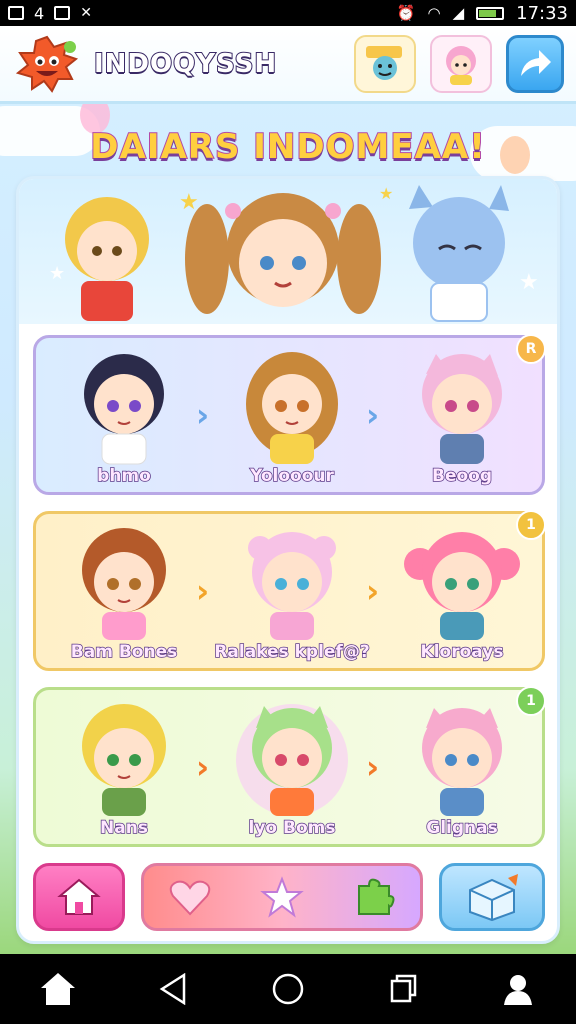  I want to click on character-card: Beoog, so click(462, 417).